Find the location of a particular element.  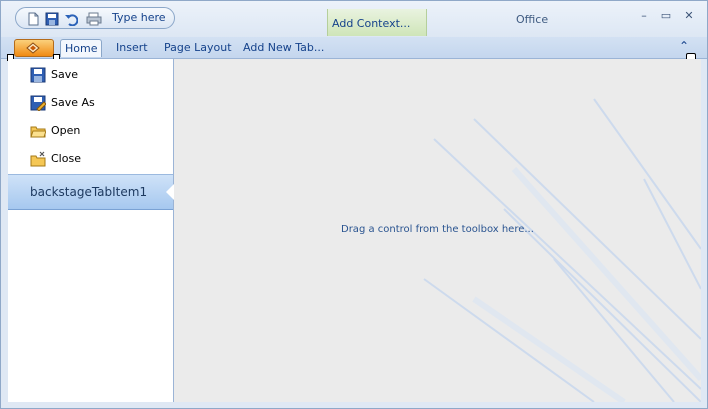

menu-item-label: Save As is located at coordinates (73, 102).